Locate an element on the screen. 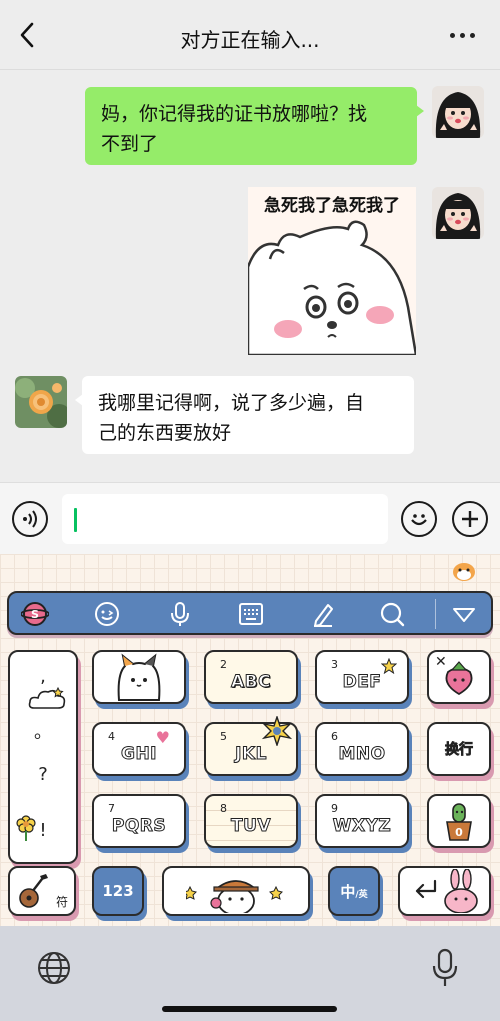 Image resolution: width=500 pixels, height=1021 pixels. key-number: 3 is located at coordinates (334, 664).